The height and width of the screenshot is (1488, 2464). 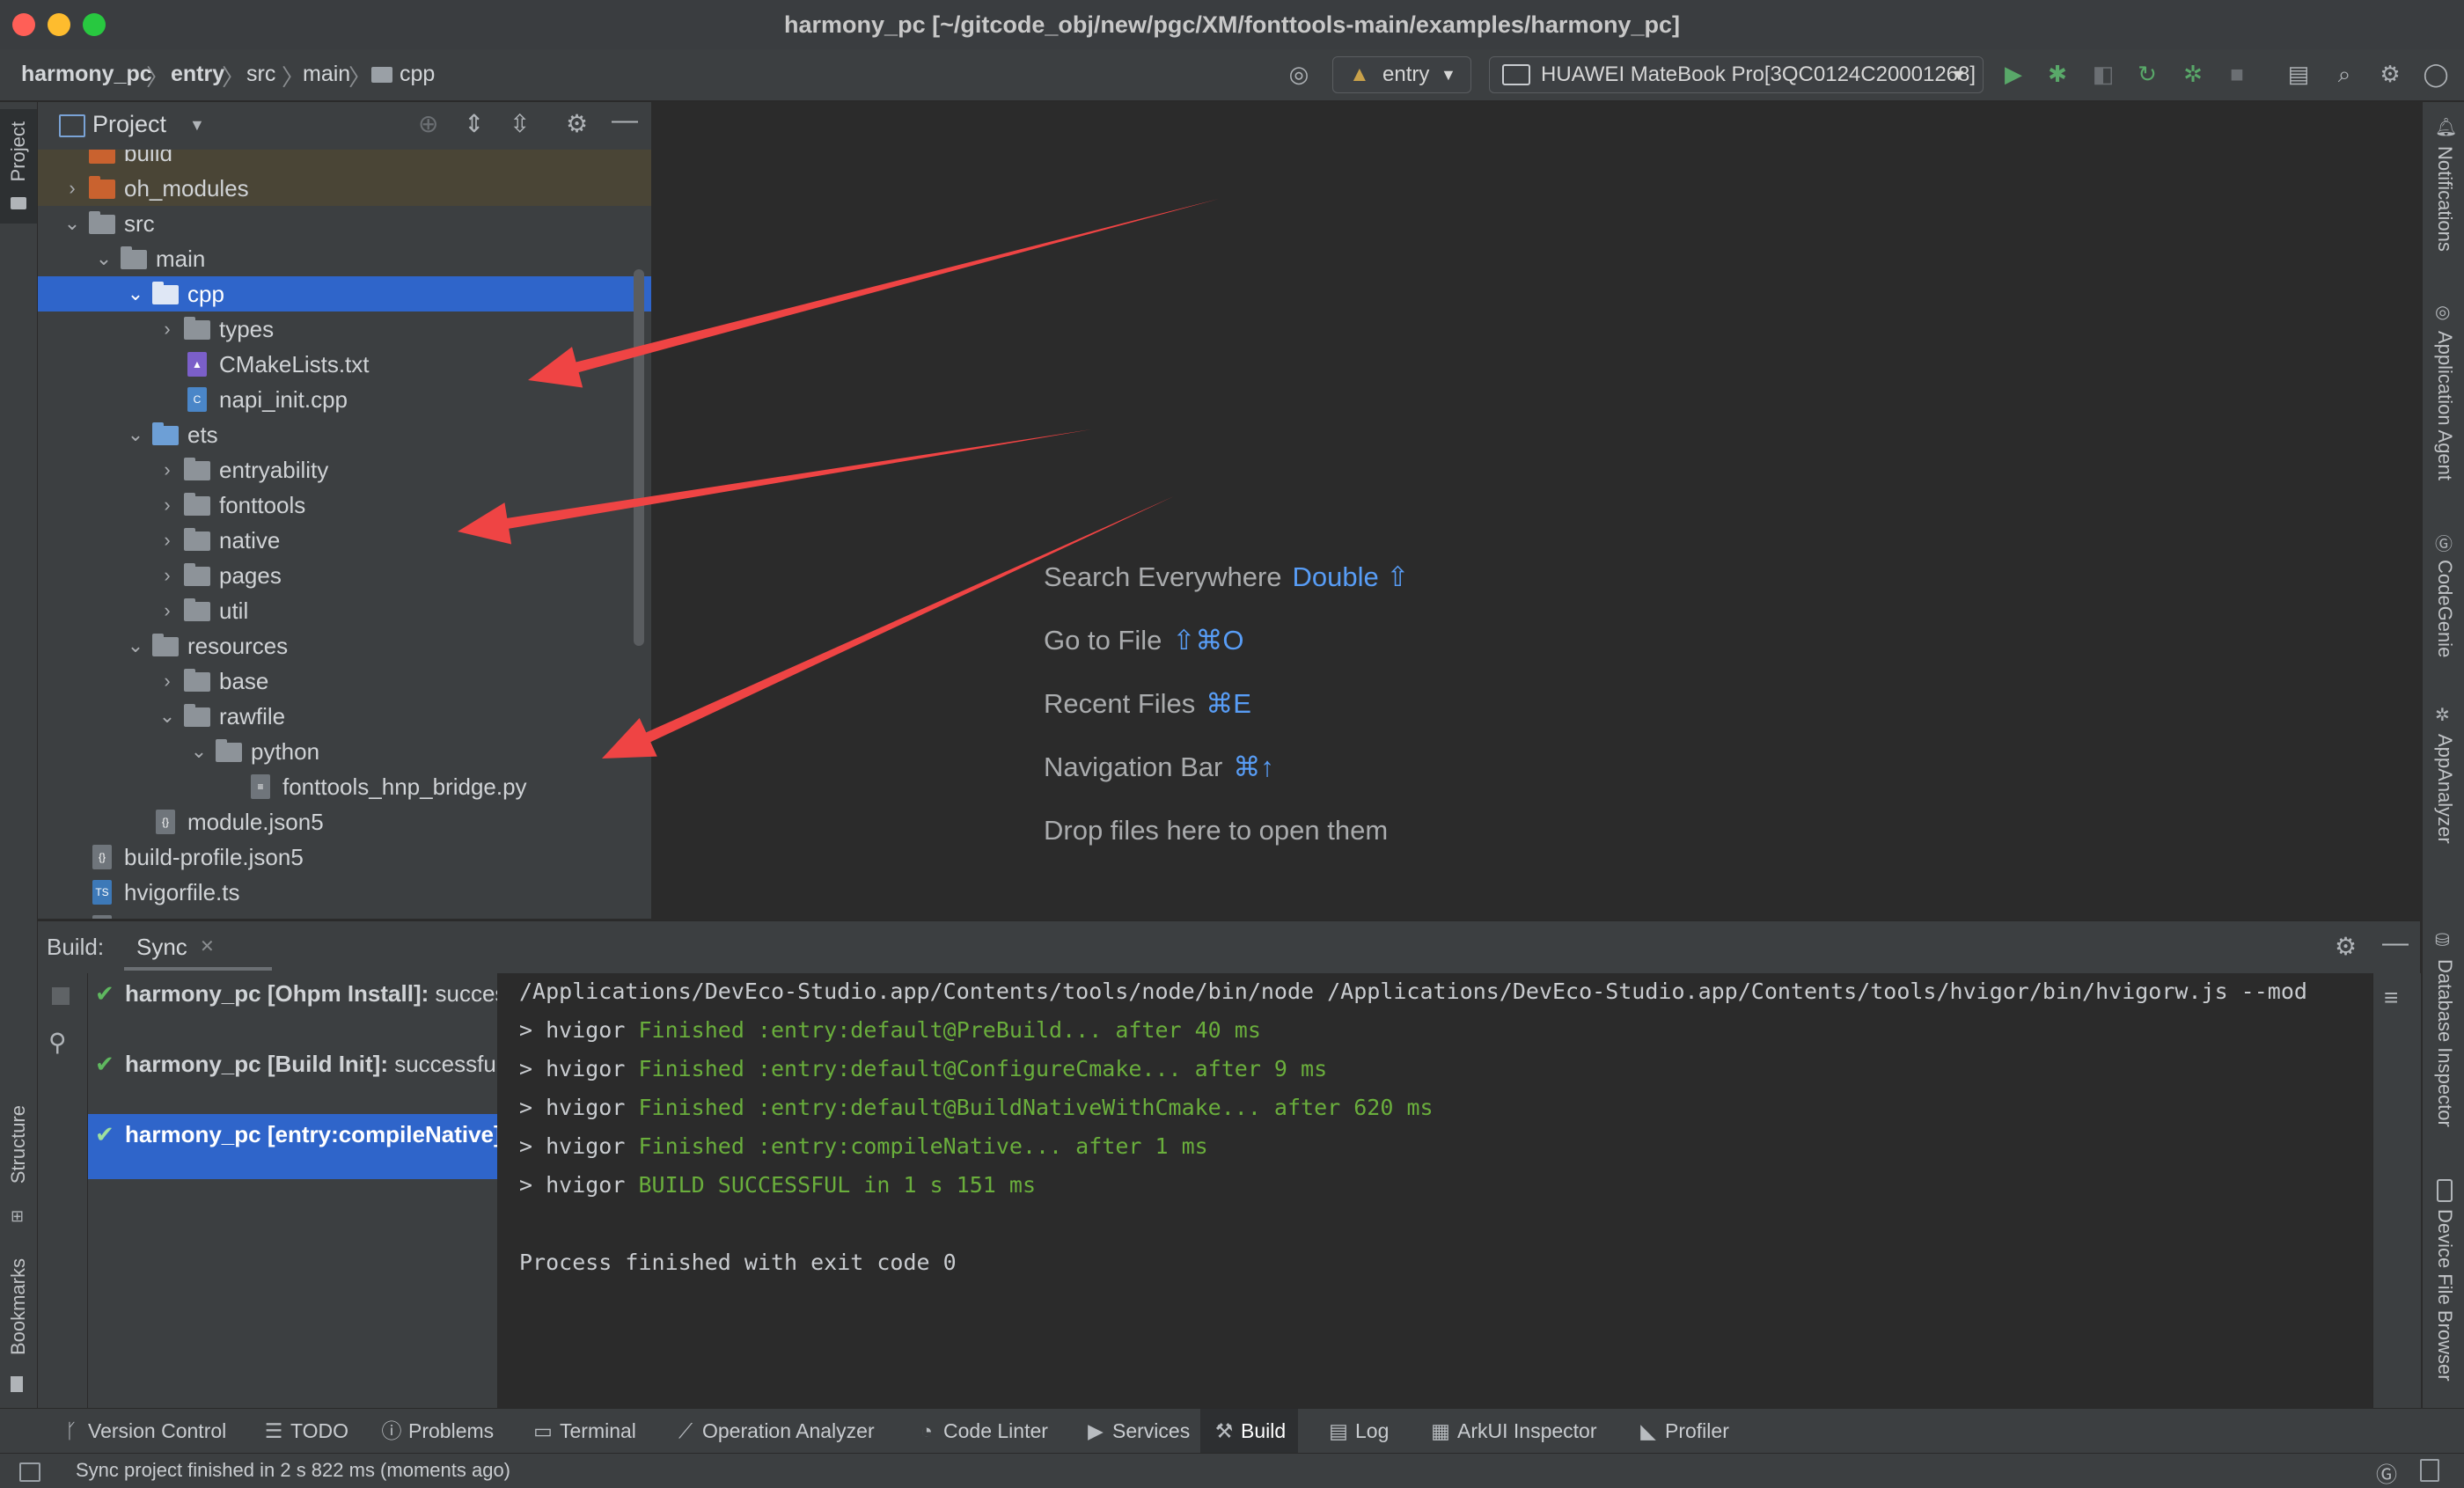 I want to click on structure-tool-tab: Structure ⊞, so click(x=18, y=1166).